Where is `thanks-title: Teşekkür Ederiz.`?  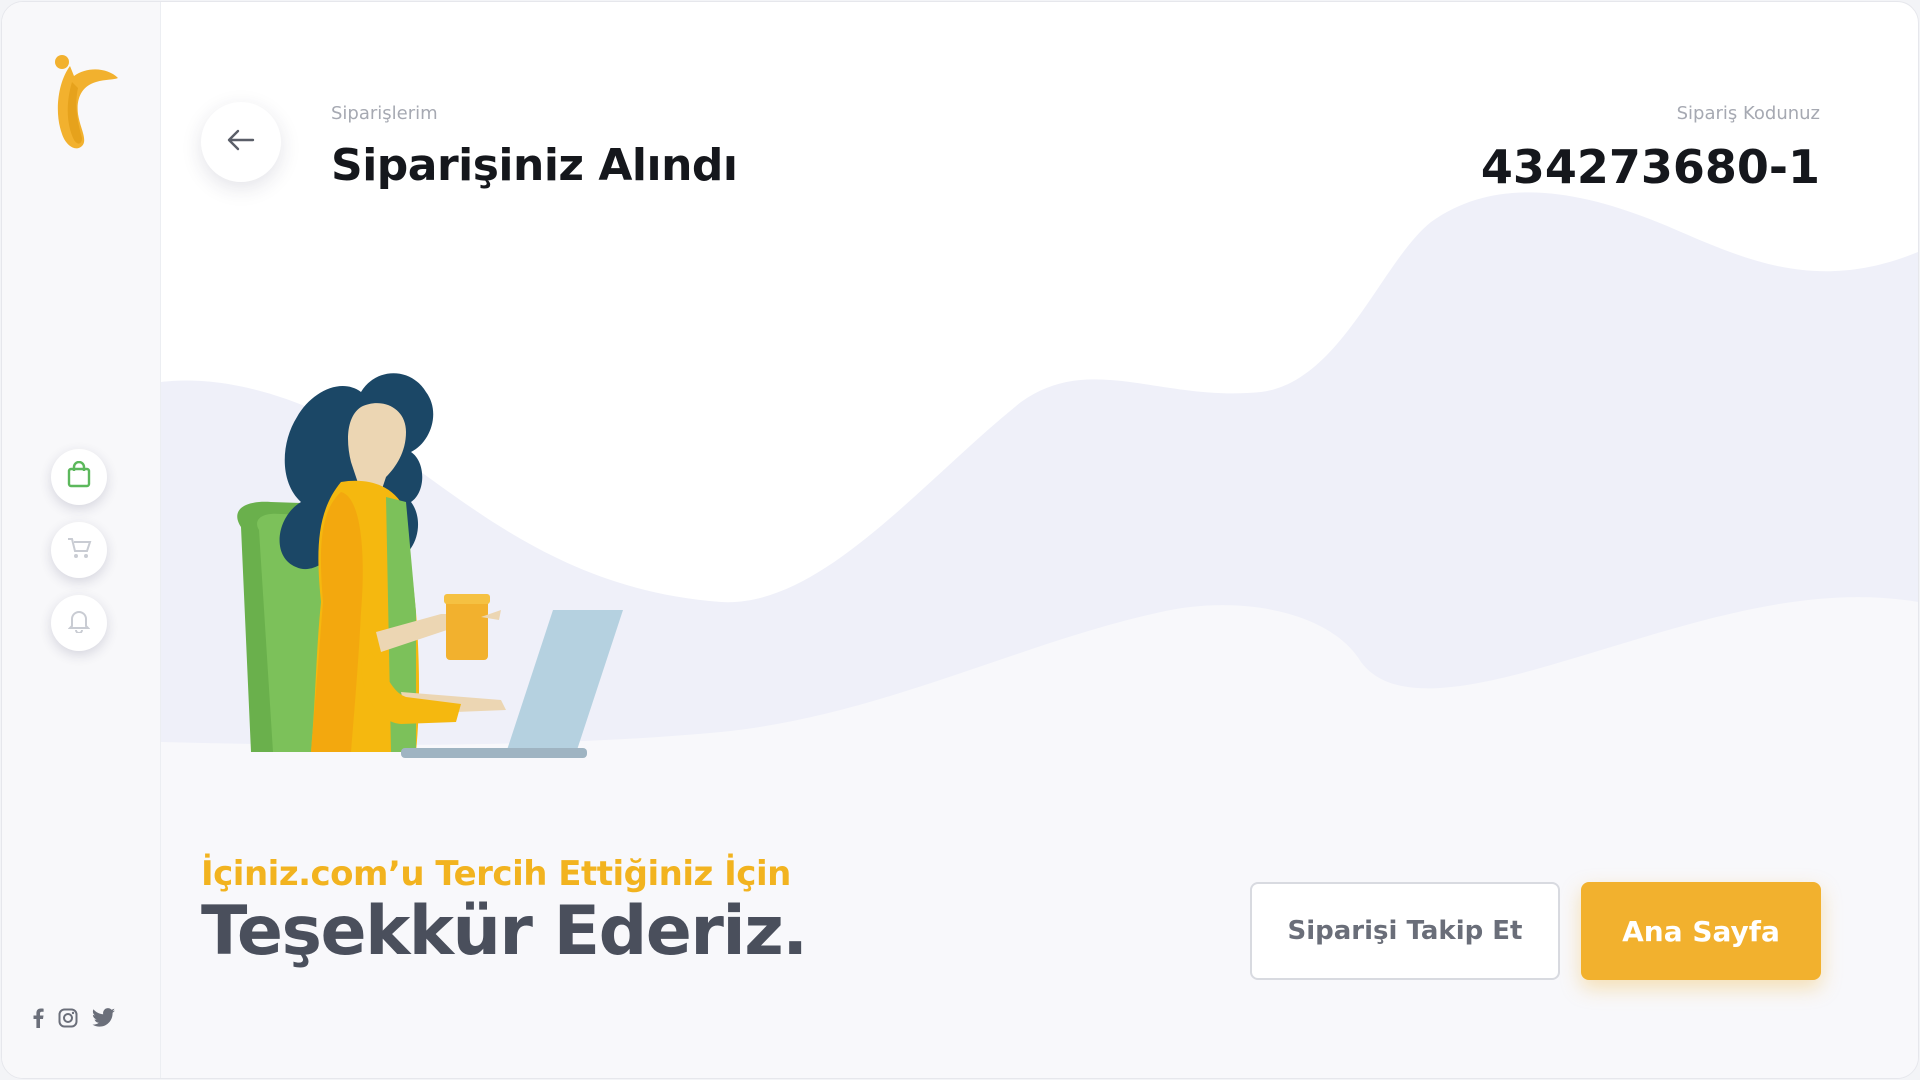
thanks-title: Teşekkür Ederiz. is located at coordinates (504, 931).